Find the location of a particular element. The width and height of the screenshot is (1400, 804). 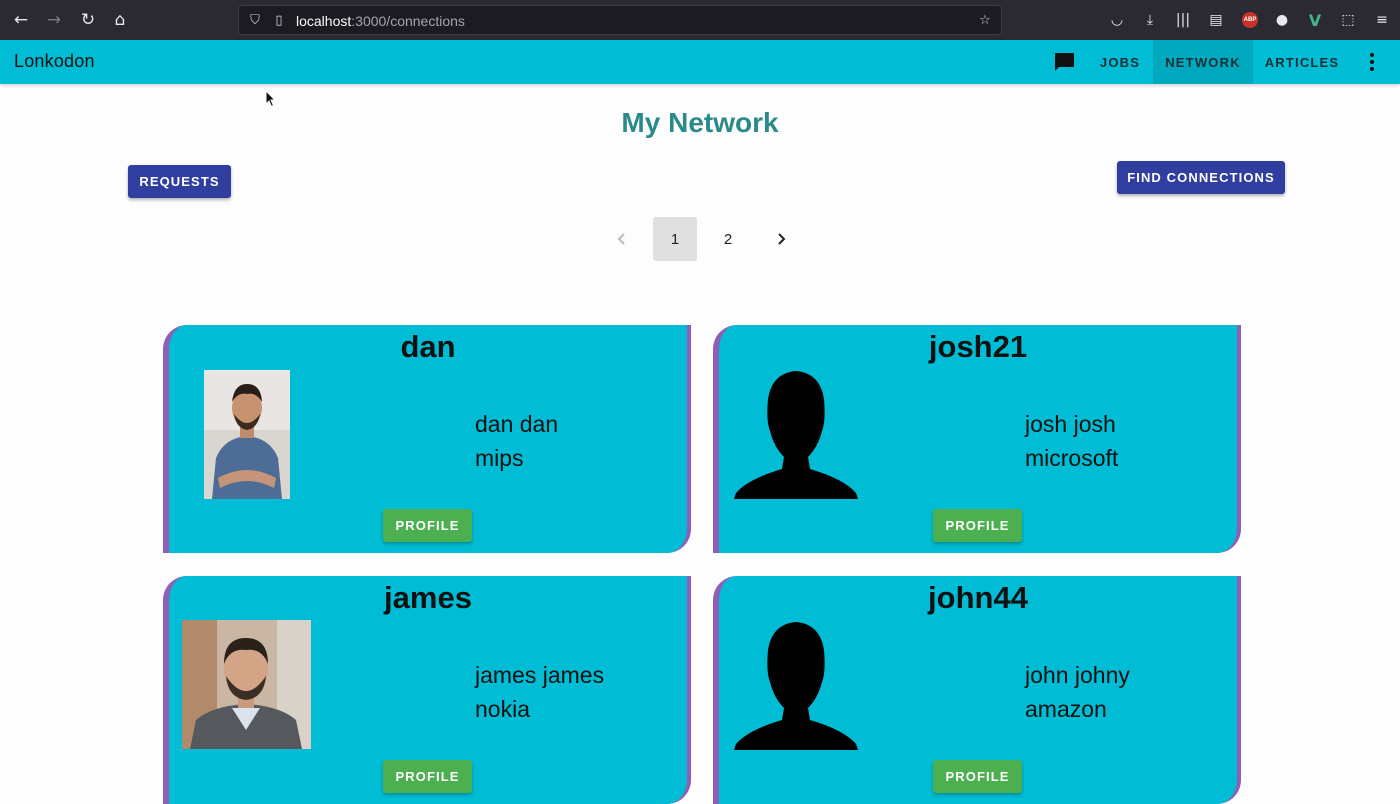

card-full-name: john johny is located at coordinates (1077, 675).